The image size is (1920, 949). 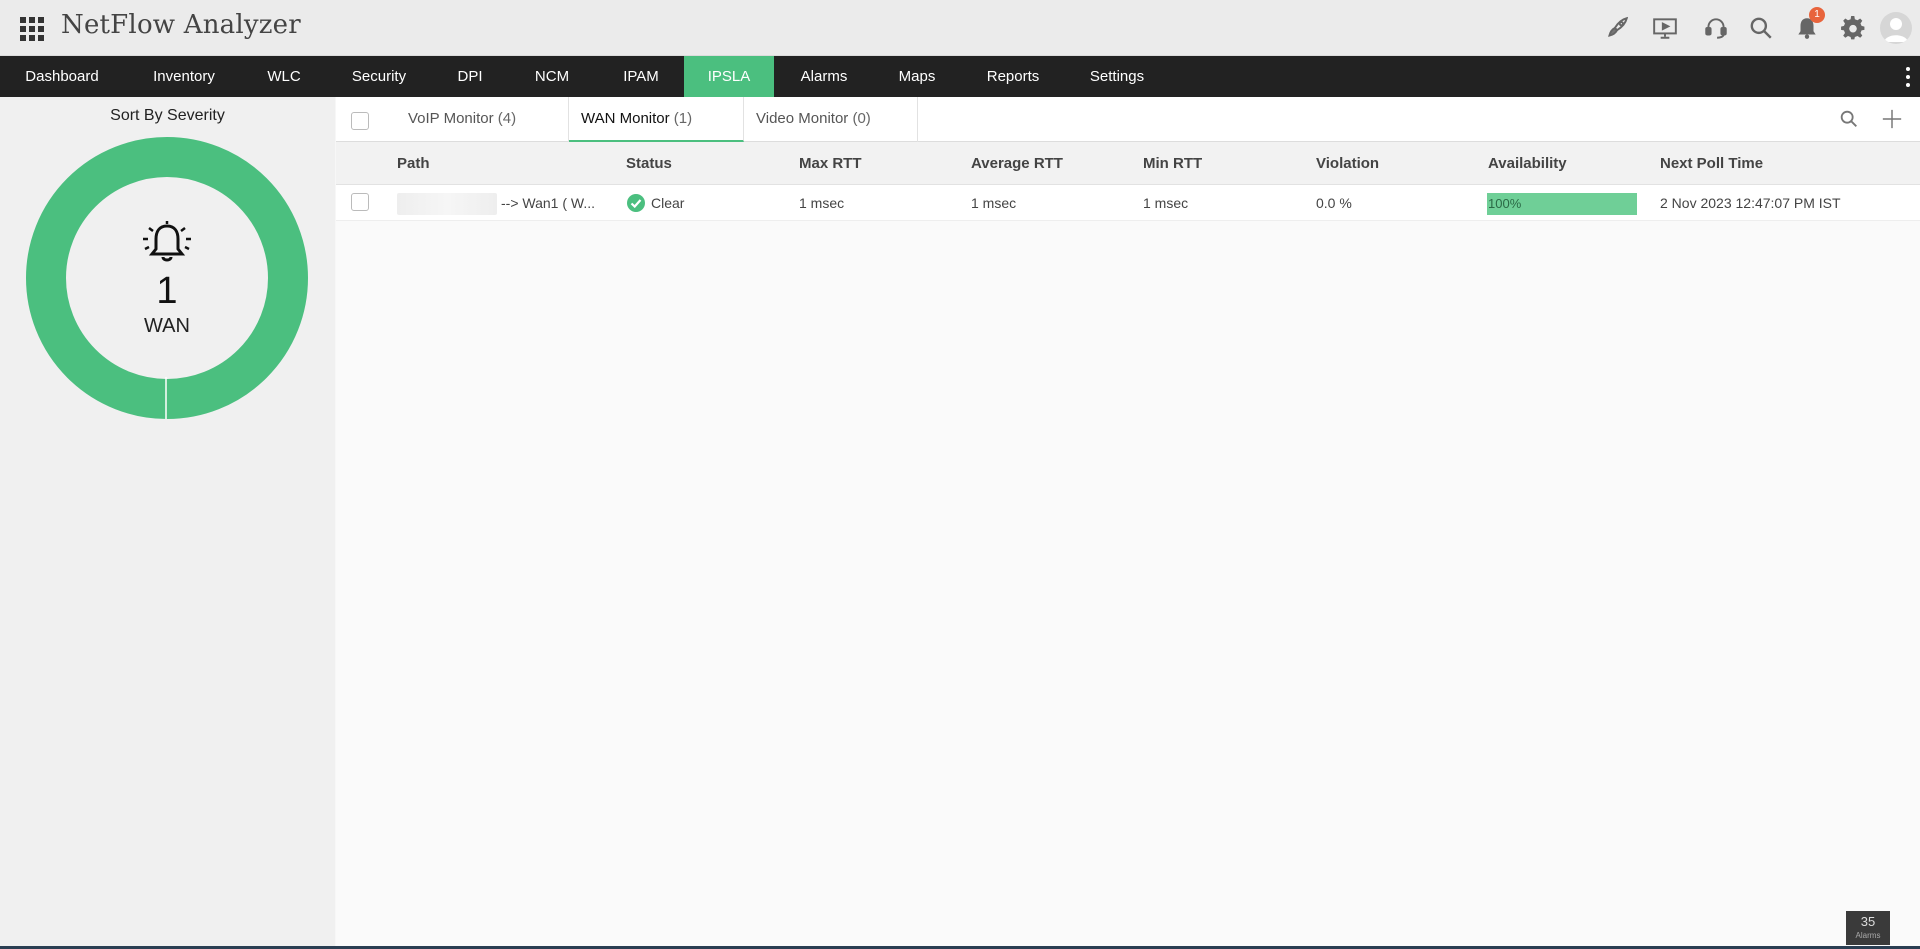 What do you see at coordinates (636, 203) in the screenshot?
I see `check-circle-icon` at bounding box center [636, 203].